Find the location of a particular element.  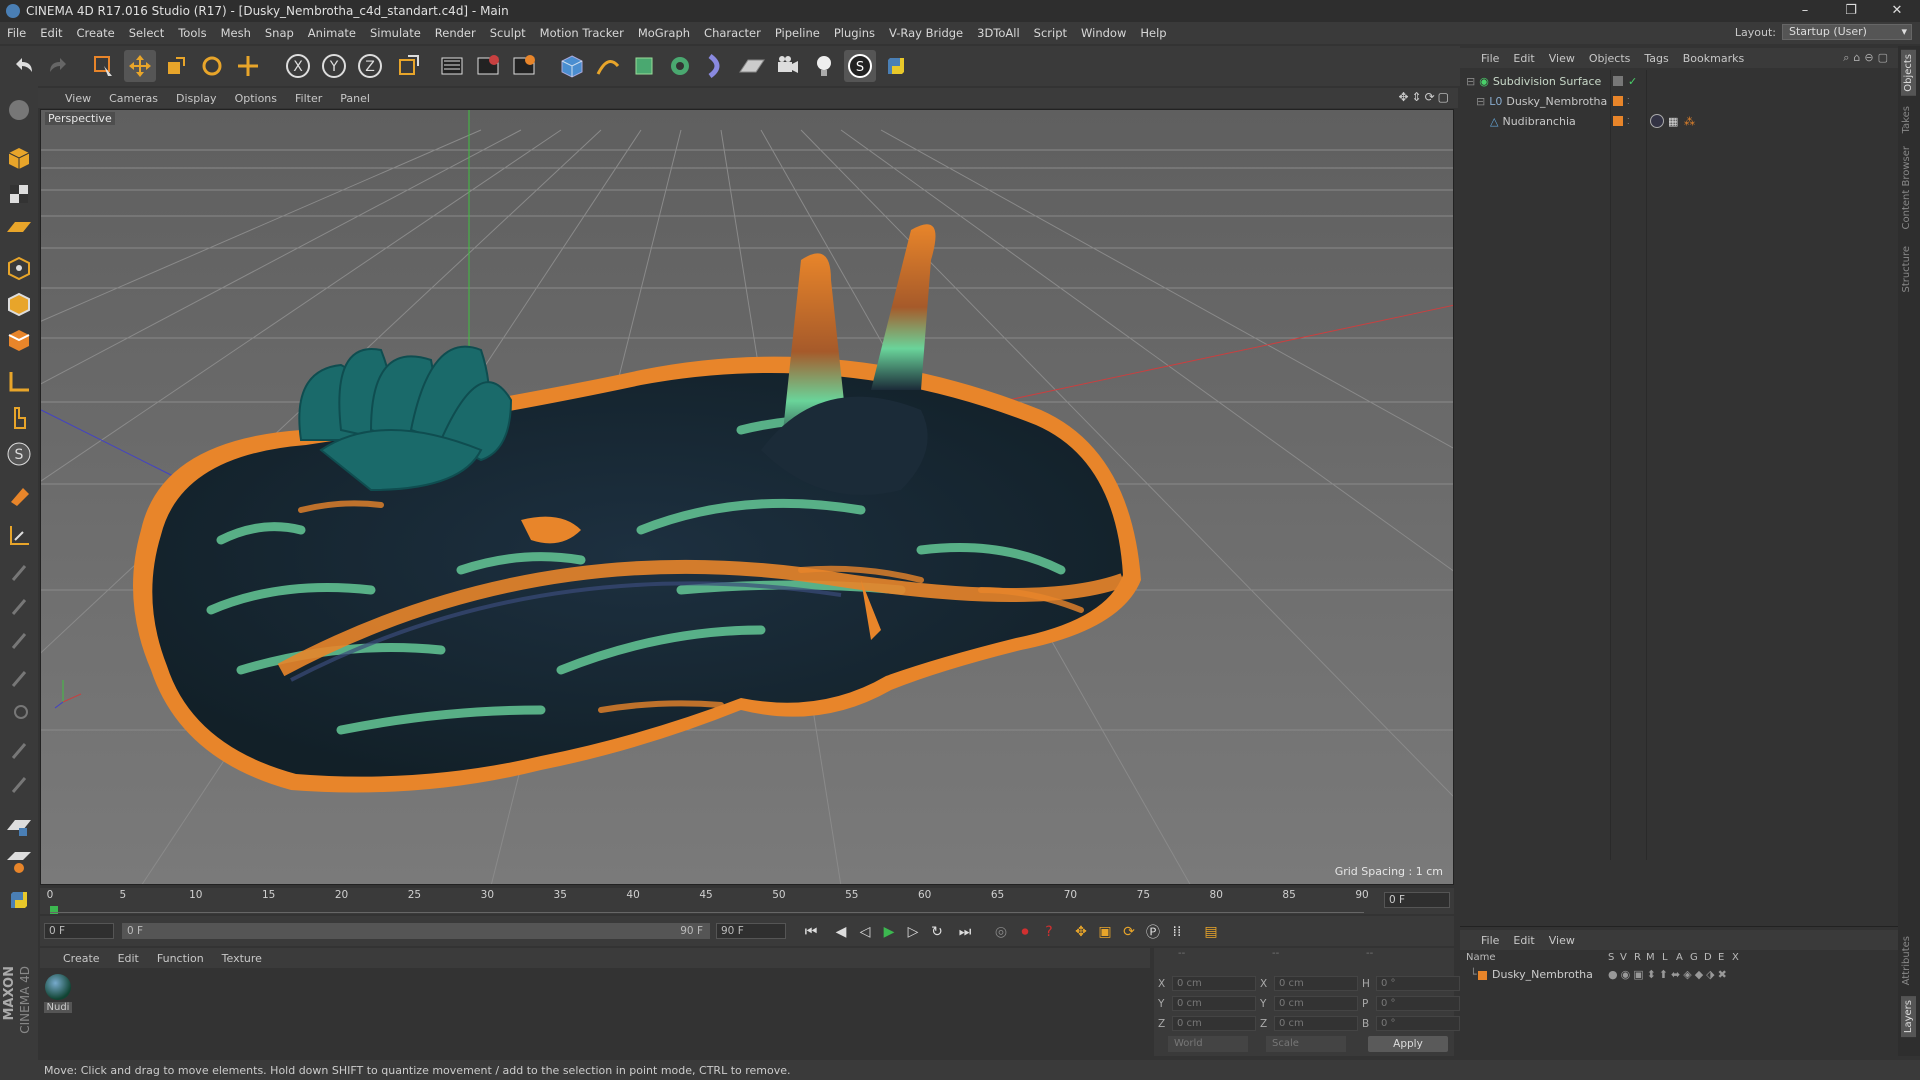

timeline-ruler: 0 5 10 15 20 25 30 35 40 45 50 55 60 65 70 75 80 85 90 0 F is located at coordinates (747, 901).